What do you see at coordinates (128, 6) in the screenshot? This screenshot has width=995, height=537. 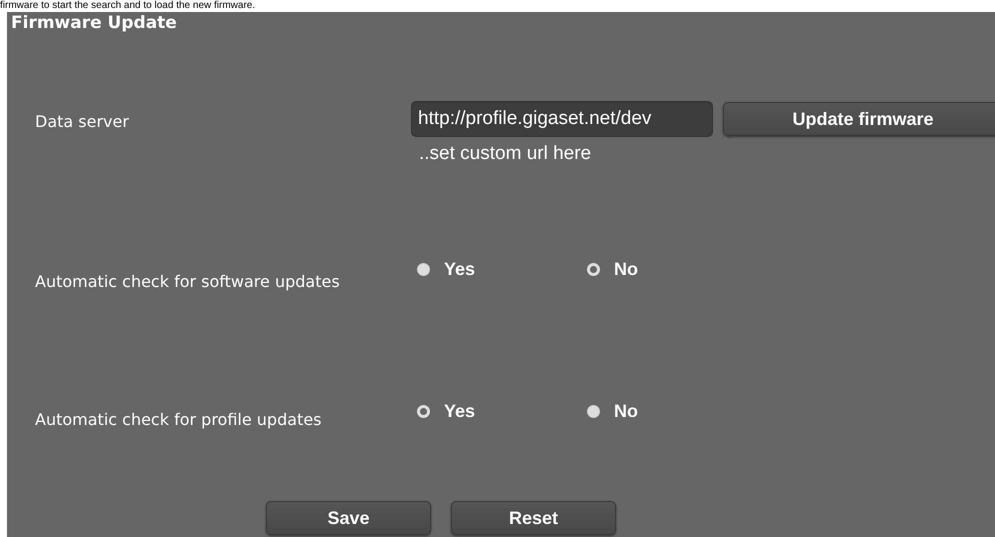 I see `intro-text: firmware to start the search and to load the new firmware.` at bounding box center [128, 6].